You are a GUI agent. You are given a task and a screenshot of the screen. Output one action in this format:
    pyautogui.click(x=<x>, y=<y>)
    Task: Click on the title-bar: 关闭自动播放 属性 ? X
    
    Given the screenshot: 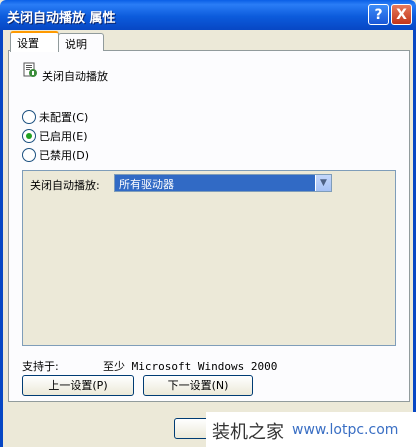 What is the action you would take?
    pyautogui.click(x=208, y=15)
    